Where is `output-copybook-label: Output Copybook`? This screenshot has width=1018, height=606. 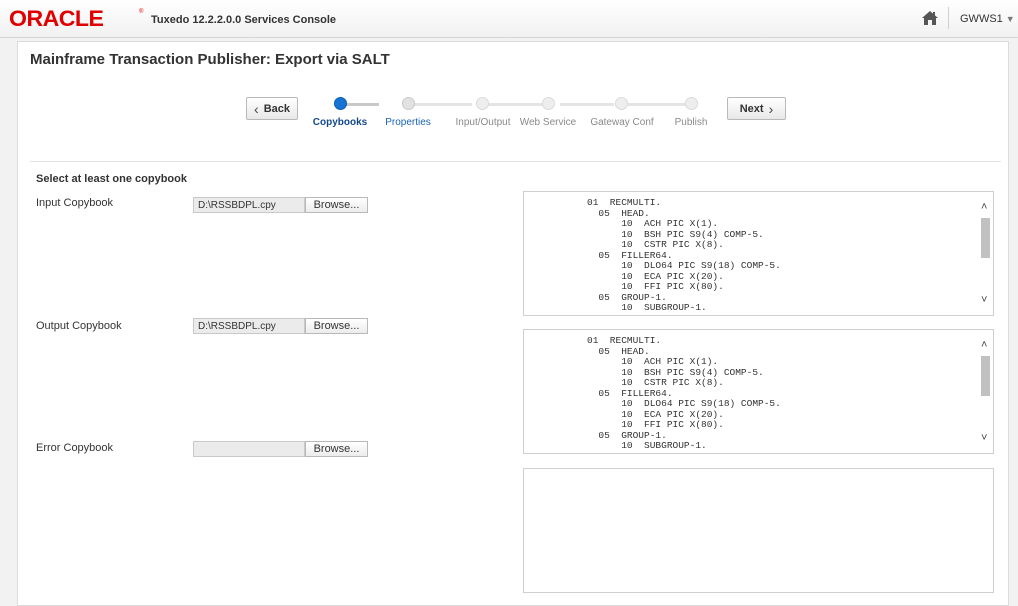 output-copybook-label: Output Copybook is located at coordinates (79, 326).